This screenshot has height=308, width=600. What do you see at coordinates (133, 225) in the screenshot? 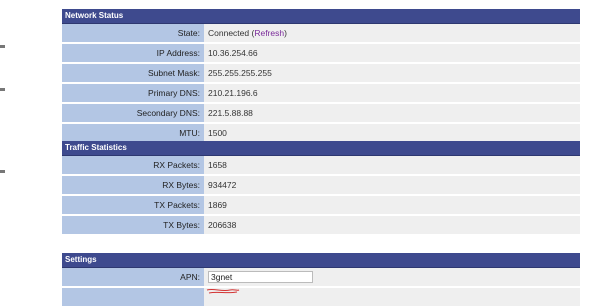
I see `tx-bytes-label: TX Bytes:` at bounding box center [133, 225].